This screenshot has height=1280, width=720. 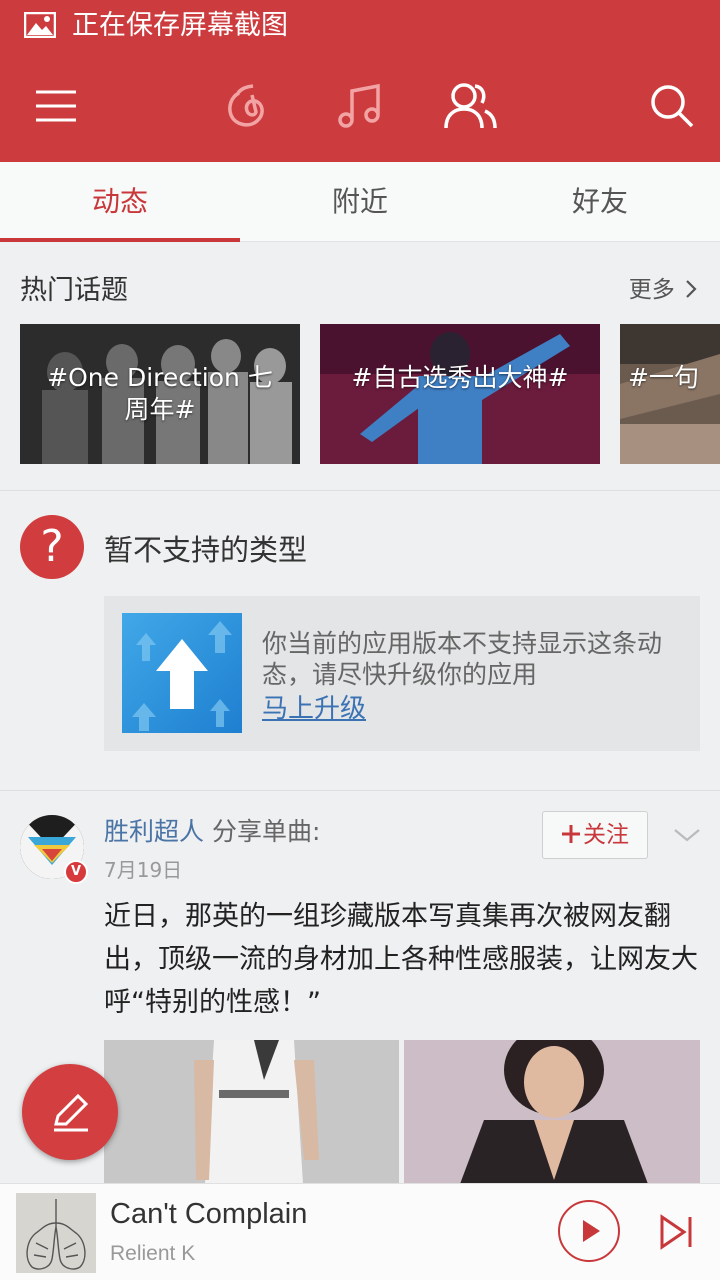 What do you see at coordinates (663, 377) in the screenshot?
I see `topic-label: #一句` at bounding box center [663, 377].